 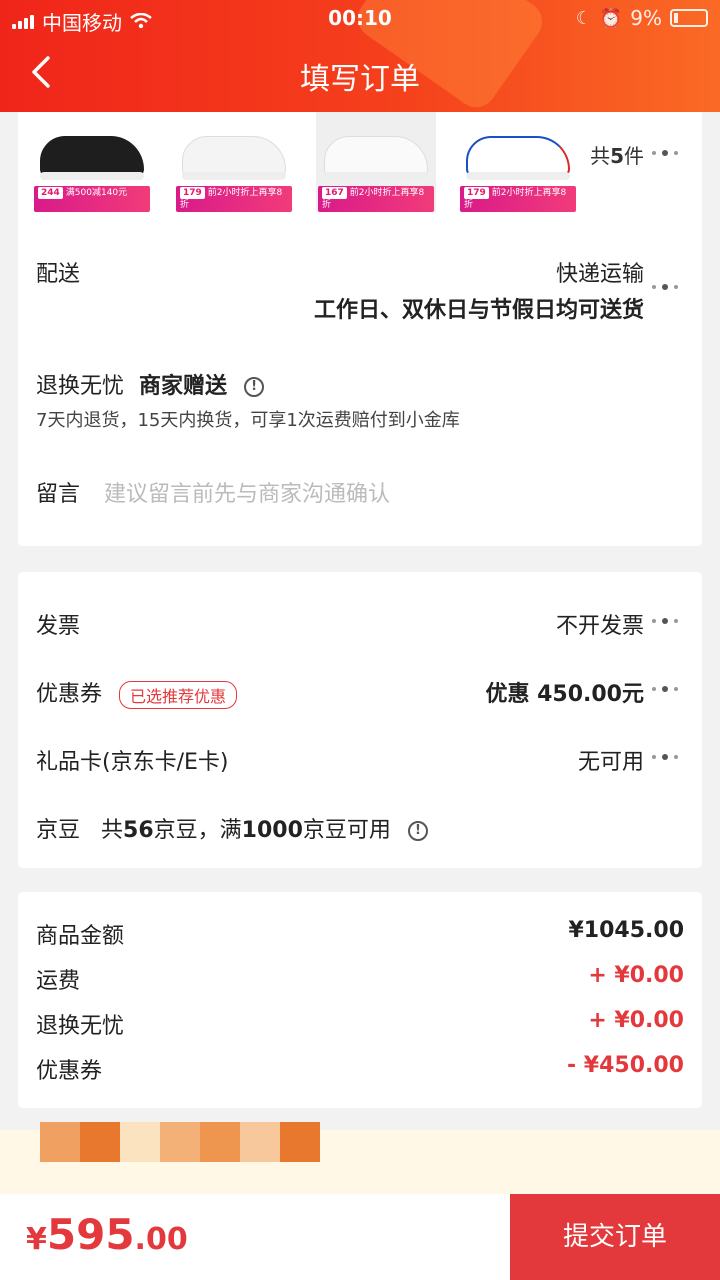 What do you see at coordinates (600, 272) in the screenshot?
I see `delivery-method: 快递运输` at bounding box center [600, 272].